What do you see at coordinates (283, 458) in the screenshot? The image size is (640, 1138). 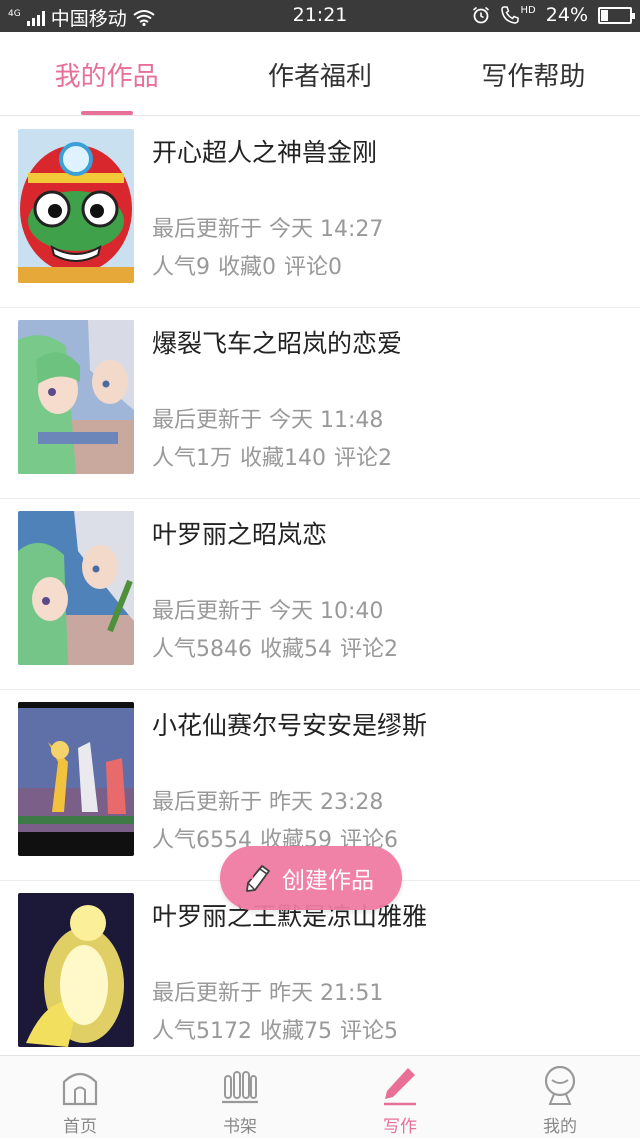 I see `work-favorites: 收藏140` at bounding box center [283, 458].